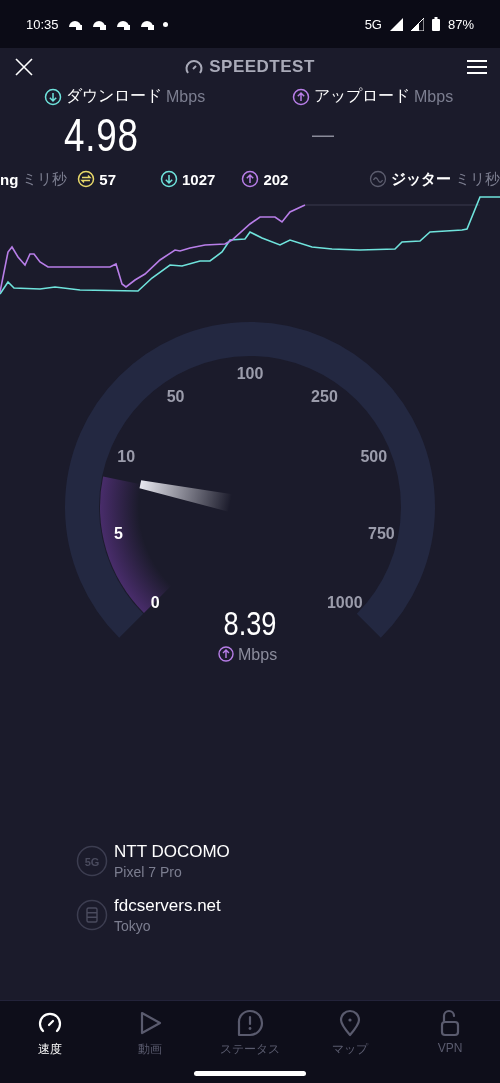 The height and width of the screenshot is (1083, 500). What do you see at coordinates (378, 179) in the screenshot?
I see `jitter-icon` at bounding box center [378, 179].